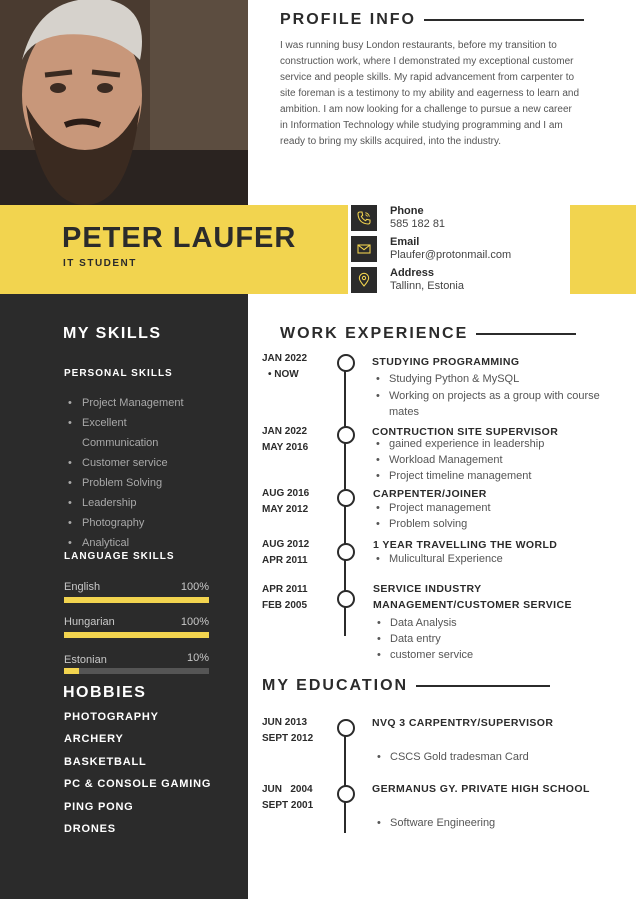  Describe the element at coordinates (124, 403) in the screenshot. I see `skill-item: Project Management` at that location.